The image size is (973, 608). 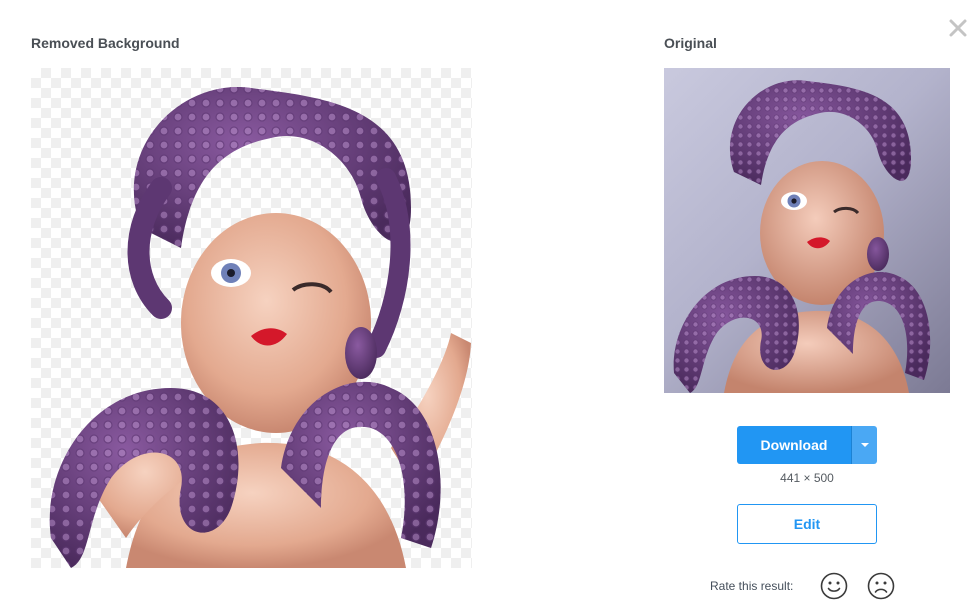 I want to click on image-dimensions: 441 × 500, so click(x=807, y=478).